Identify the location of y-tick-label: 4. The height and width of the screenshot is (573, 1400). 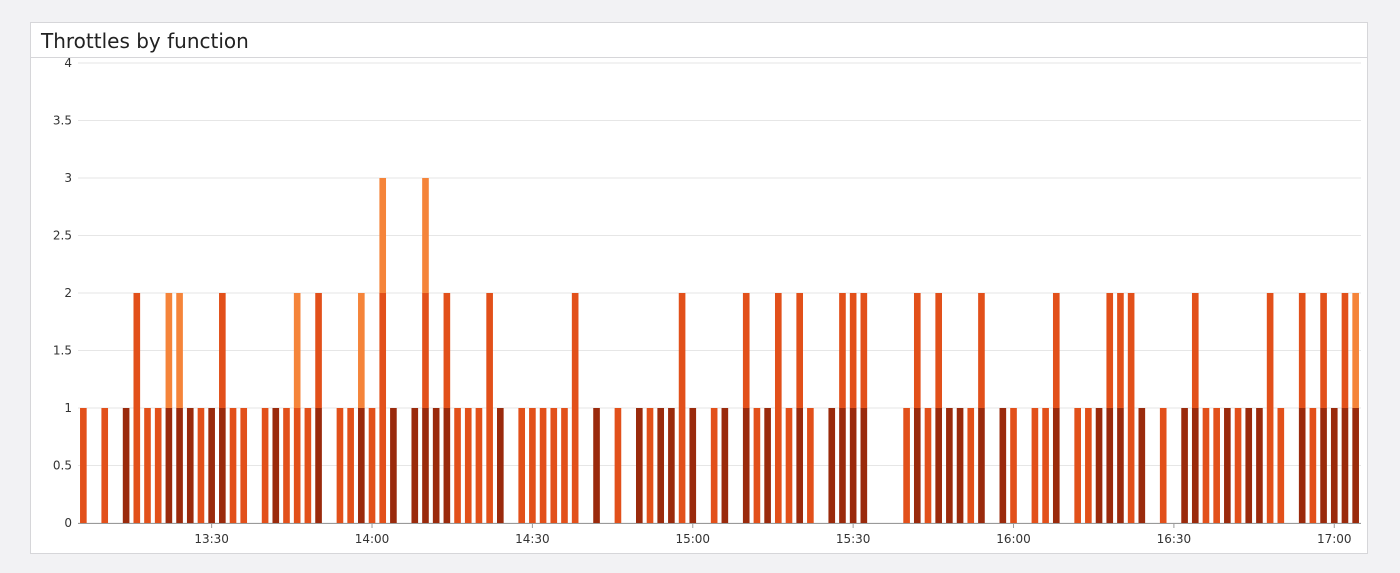
(68, 63).